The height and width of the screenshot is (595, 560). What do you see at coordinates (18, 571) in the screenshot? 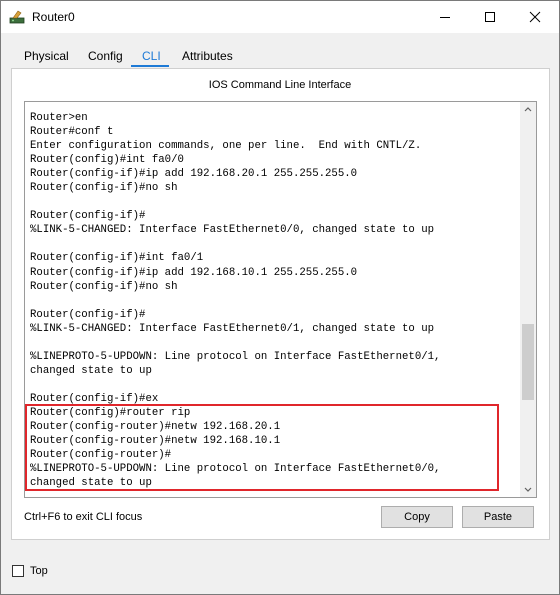
I see `top-checkbox` at bounding box center [18, 571].